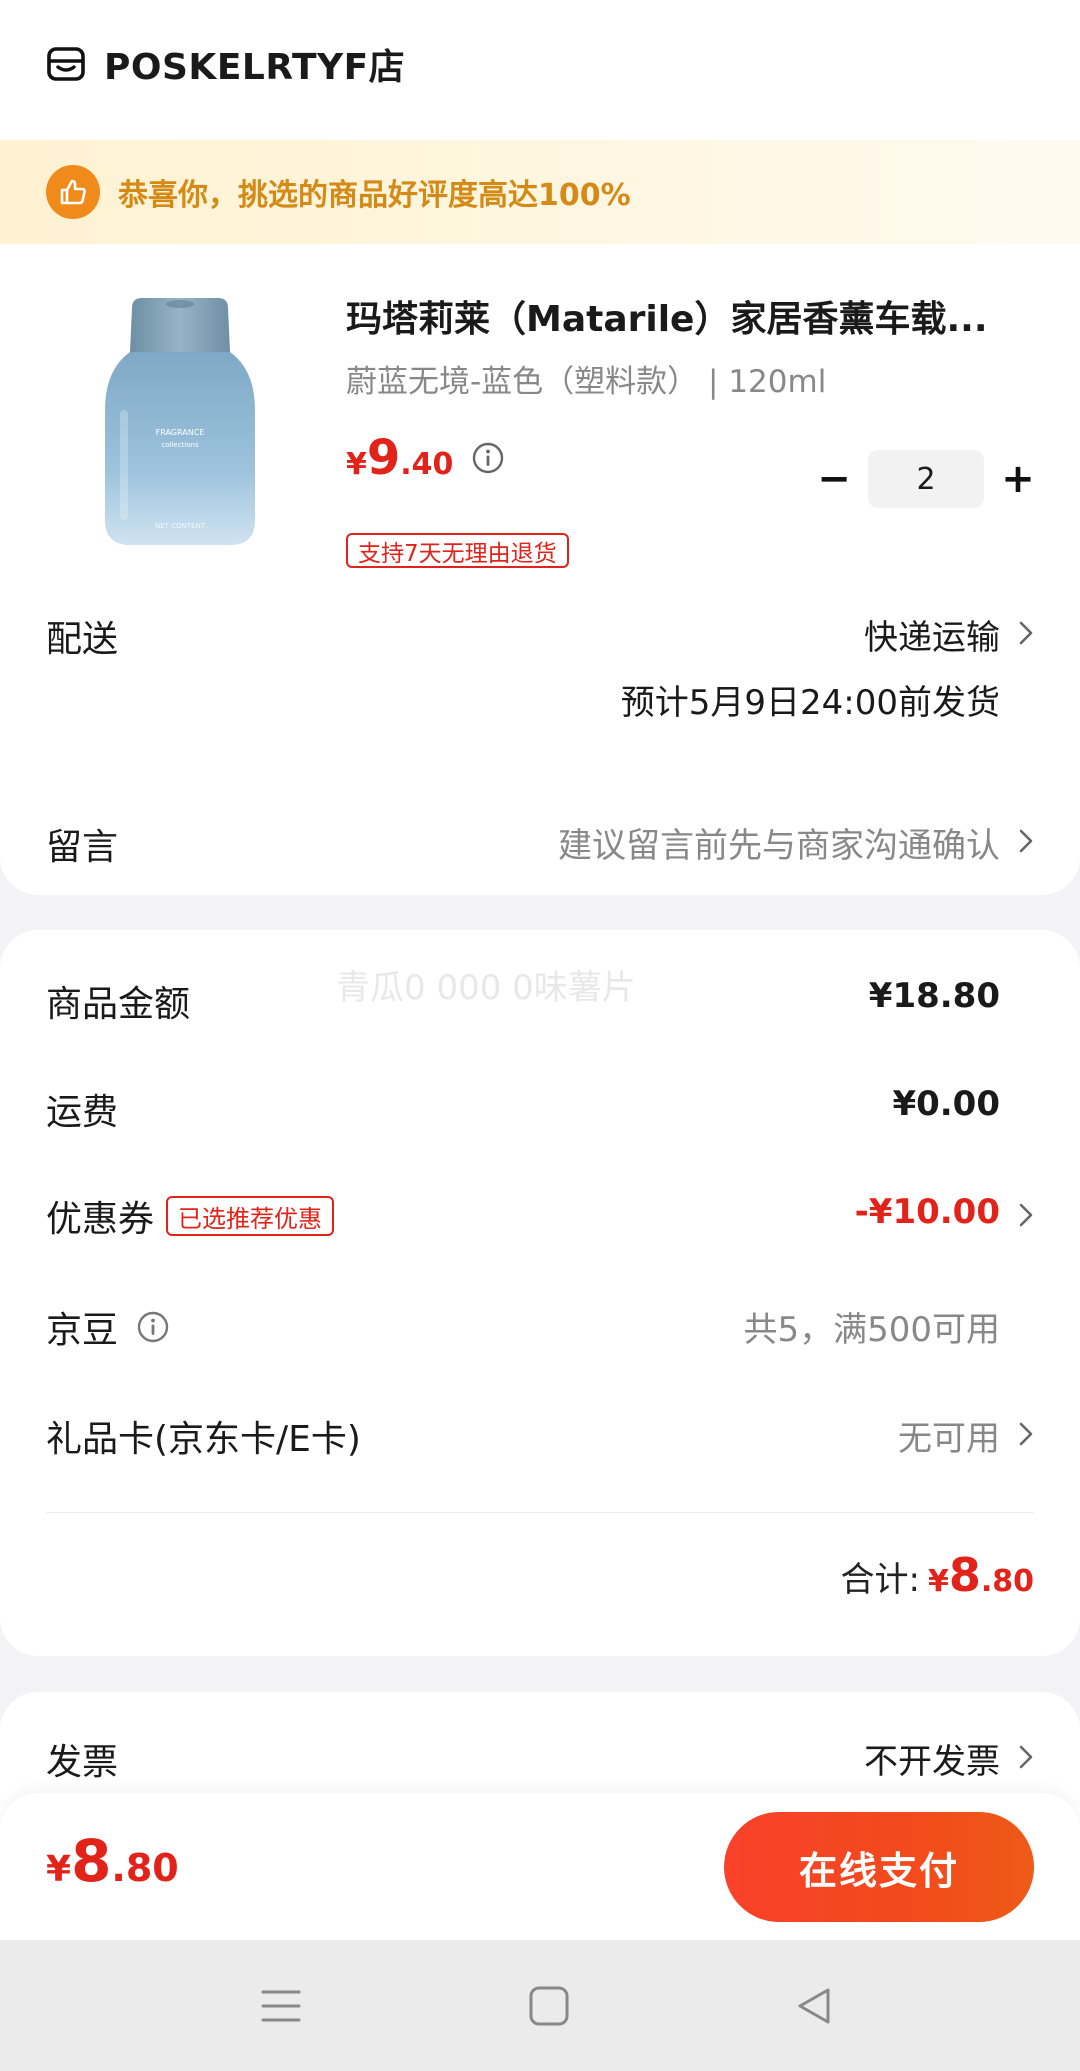 This screenshot has width=1080, height=2071. Describe the element at coordinates (779, 842) in the screenshot. I see `message-input: 建议留言前先与商家沟通确认` at that location.